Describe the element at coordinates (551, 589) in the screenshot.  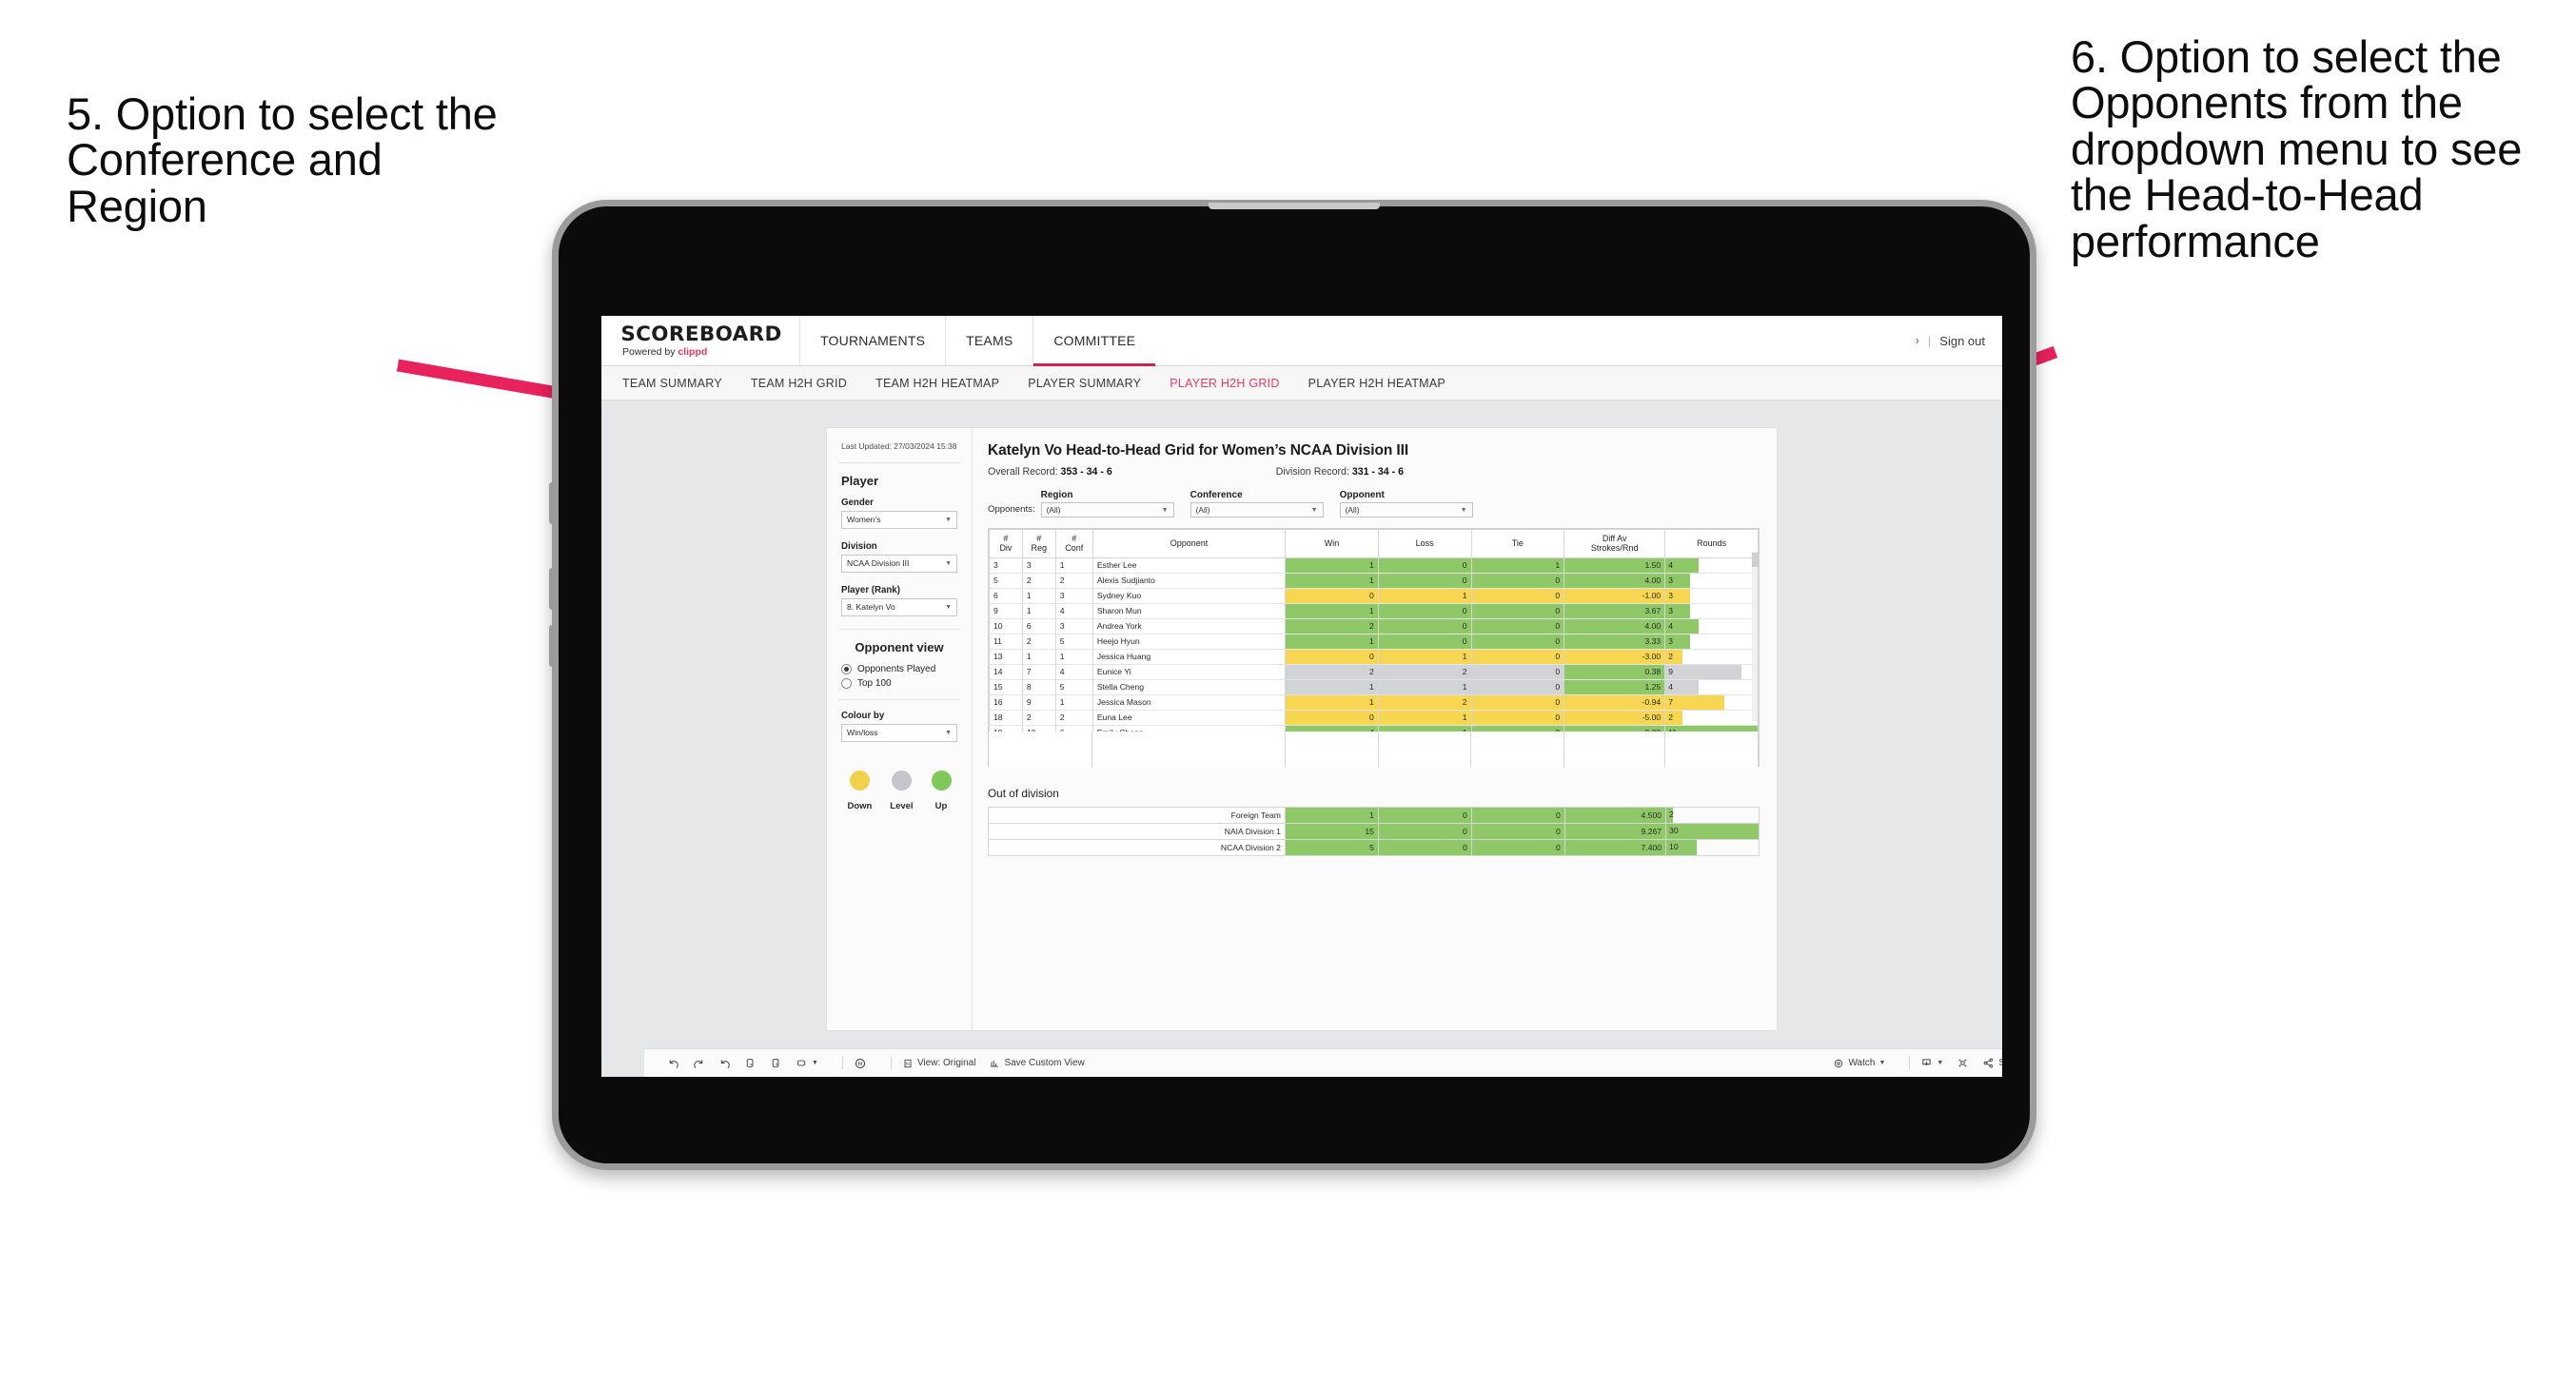
I see `tablet-volume-up-button` at that location.